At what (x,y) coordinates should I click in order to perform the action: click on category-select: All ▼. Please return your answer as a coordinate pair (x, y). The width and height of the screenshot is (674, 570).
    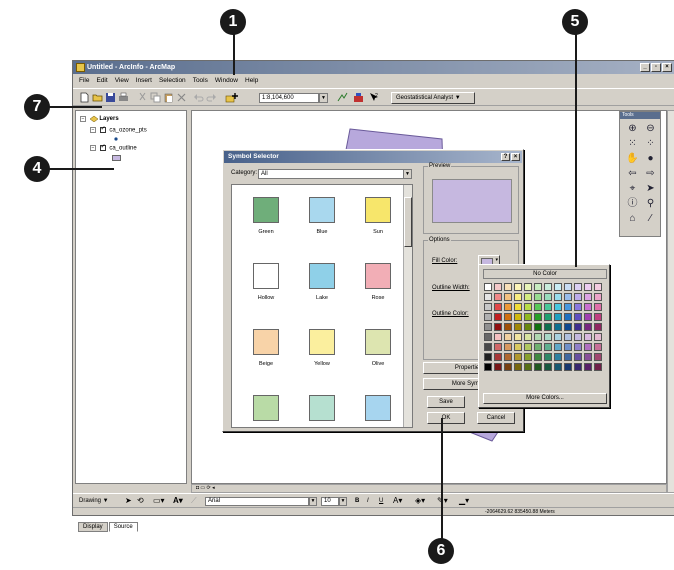
    Looking at the image, I should click on (335, 174).